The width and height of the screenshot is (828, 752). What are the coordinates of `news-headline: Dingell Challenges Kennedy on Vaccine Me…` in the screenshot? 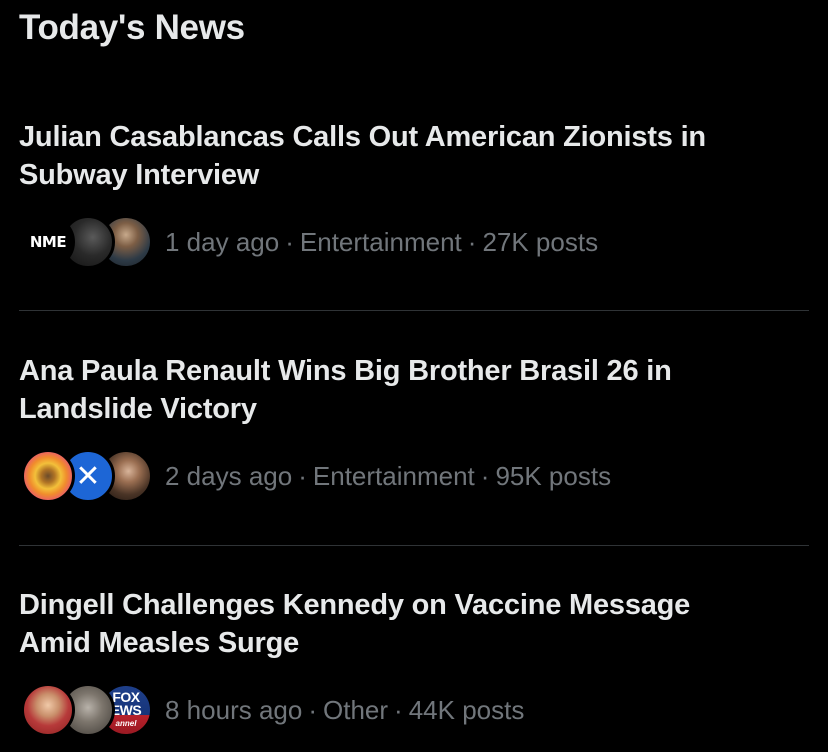 It's located at (414, 624).